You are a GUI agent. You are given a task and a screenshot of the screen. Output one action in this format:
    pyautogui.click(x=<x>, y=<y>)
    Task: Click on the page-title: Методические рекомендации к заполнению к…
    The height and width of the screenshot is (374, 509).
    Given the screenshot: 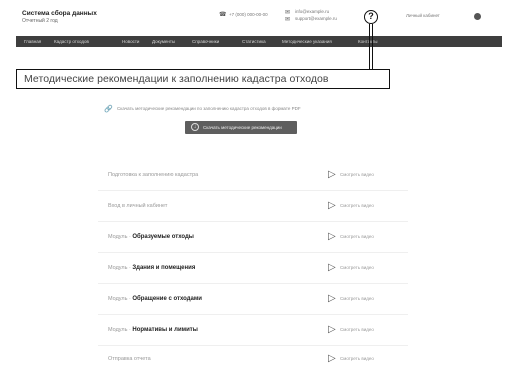 What is the action you would take?
    pyautogui.click(x=176, y=79)
    